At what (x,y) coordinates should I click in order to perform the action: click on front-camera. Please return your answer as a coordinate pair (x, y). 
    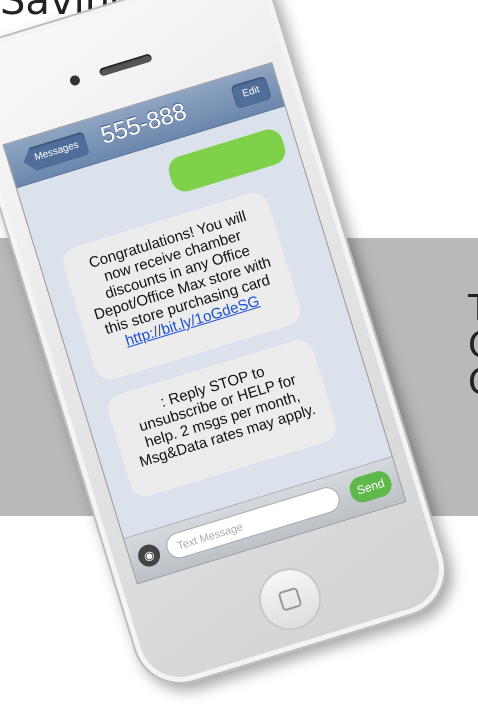
    Looking at the image, I should click on (75, 80).